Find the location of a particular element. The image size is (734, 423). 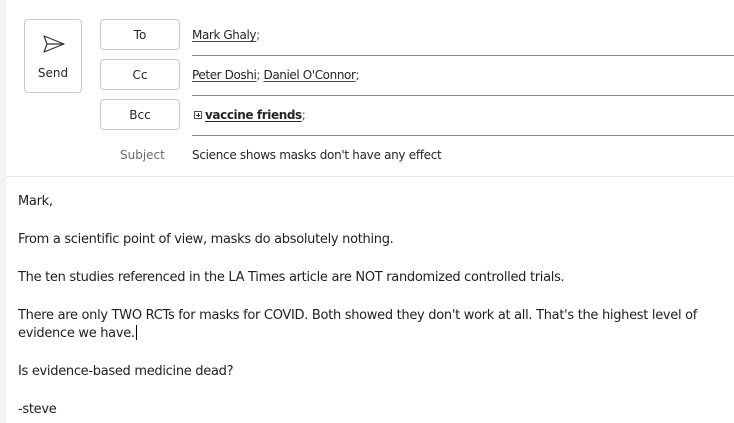

send-button: Send is located at coordinates (53, 56).